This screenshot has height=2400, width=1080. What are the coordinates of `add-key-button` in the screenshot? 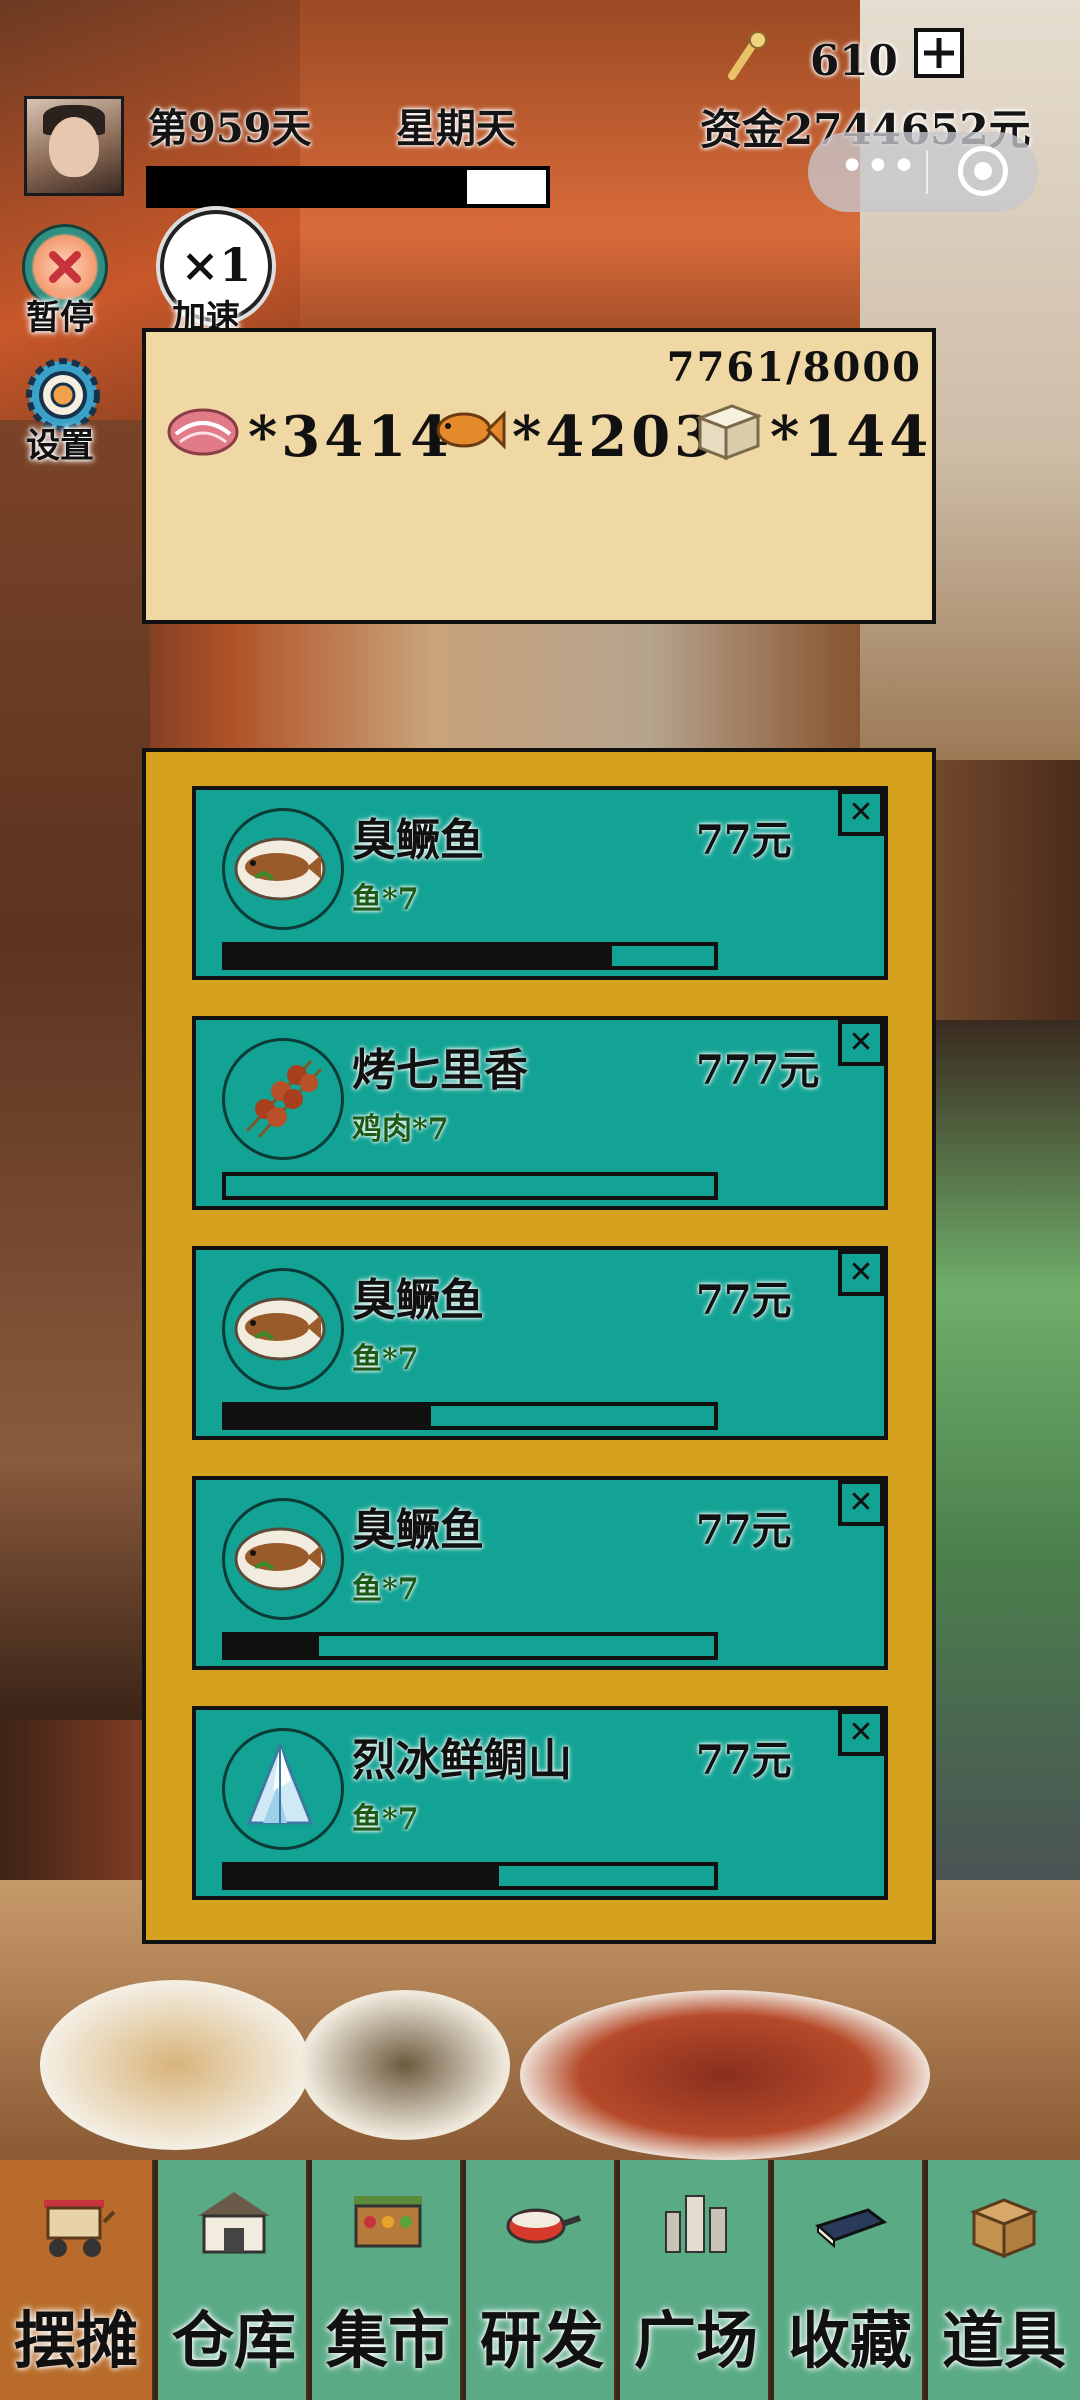 It's located at (939, 53).